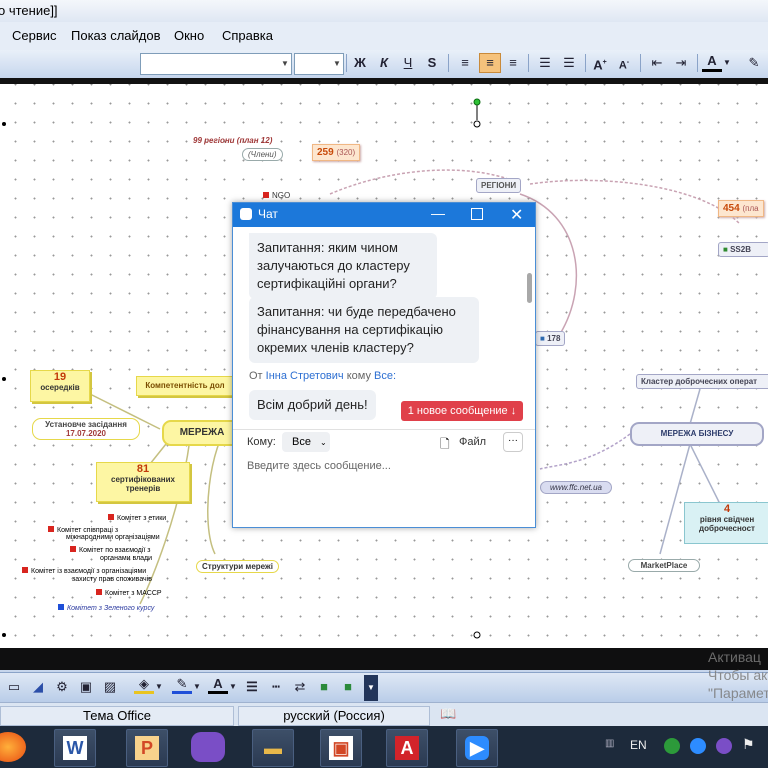  What do you see at coordinates (516, 215) in the screenshot?
I see `close-icon: ✕` at bounding box center [516, 215].